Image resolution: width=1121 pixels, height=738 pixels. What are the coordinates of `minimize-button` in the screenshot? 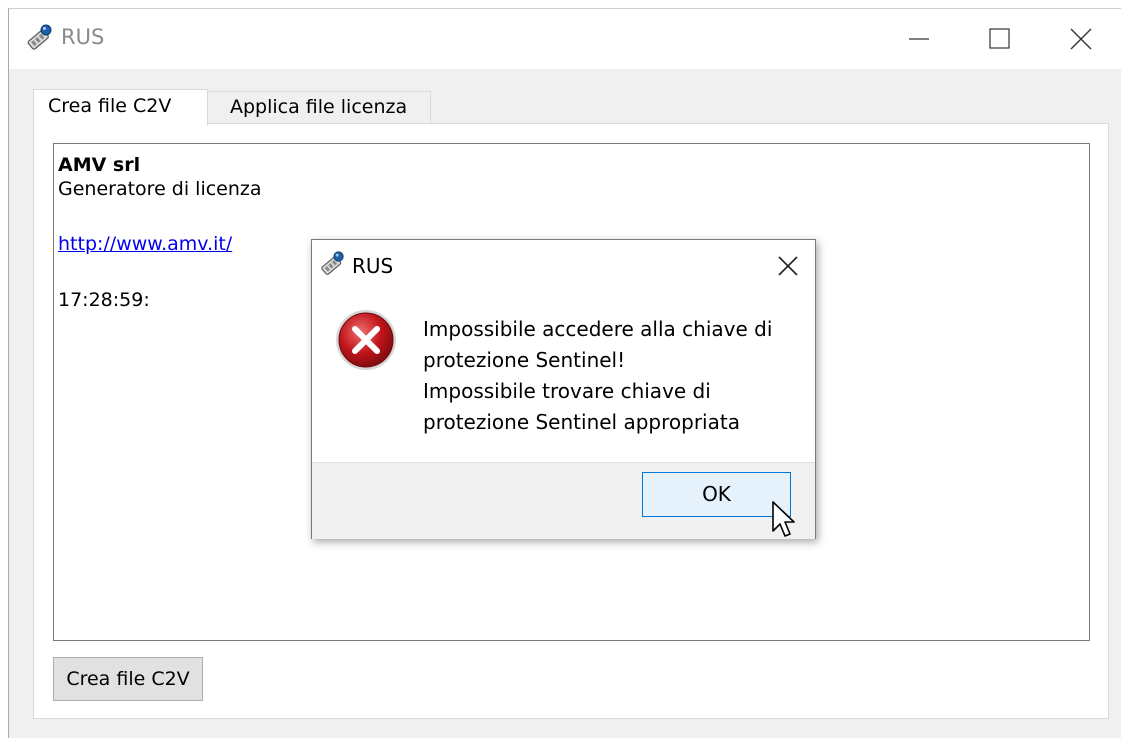 It's located at (919, 39).